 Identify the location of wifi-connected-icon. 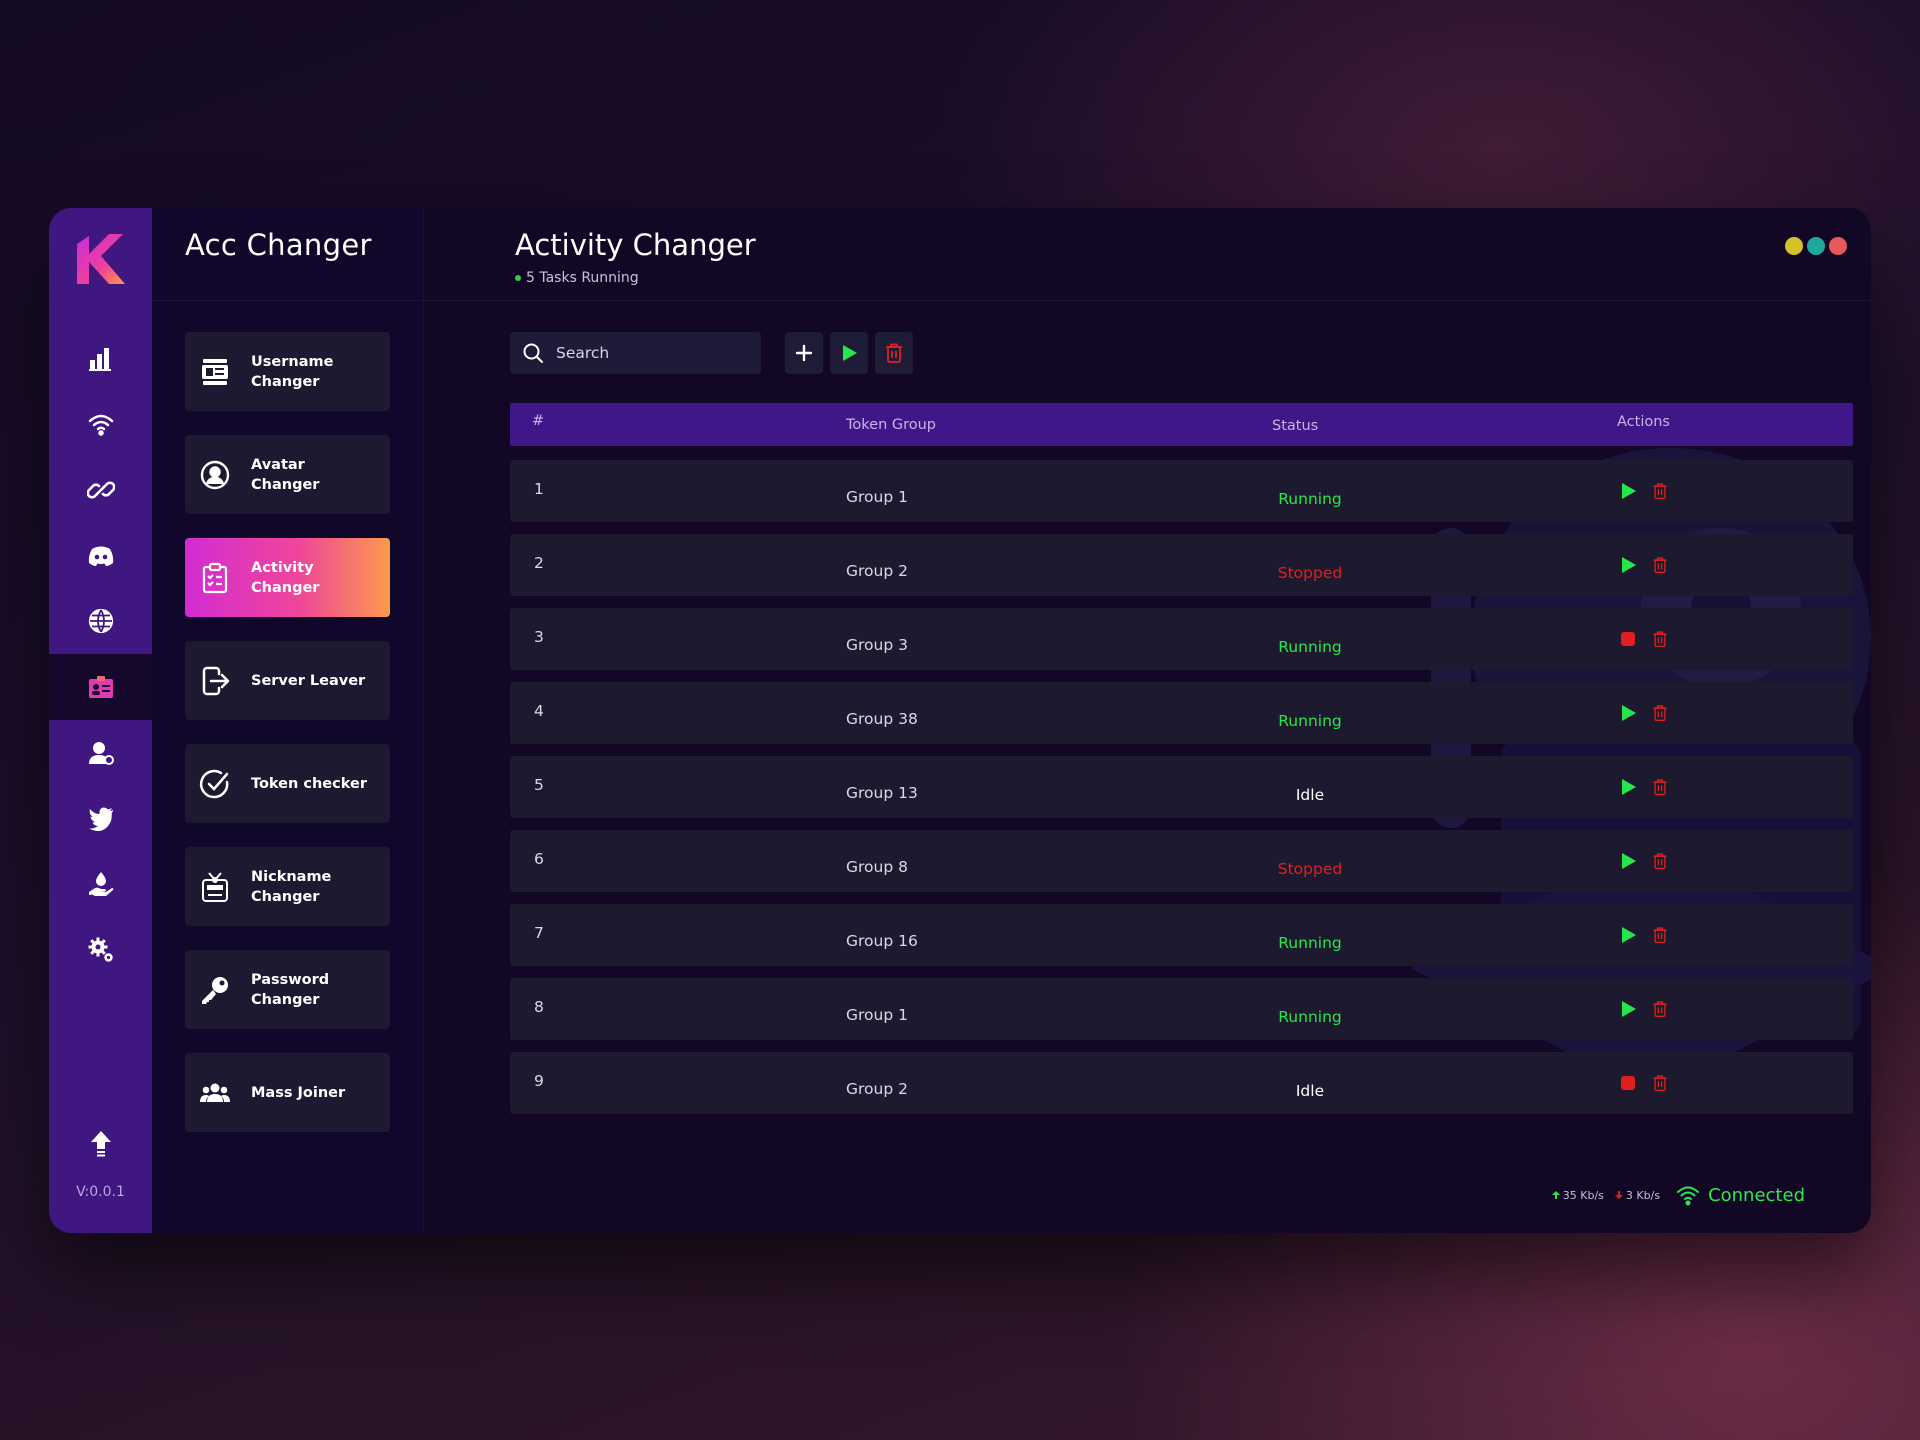
(1688, 1196).